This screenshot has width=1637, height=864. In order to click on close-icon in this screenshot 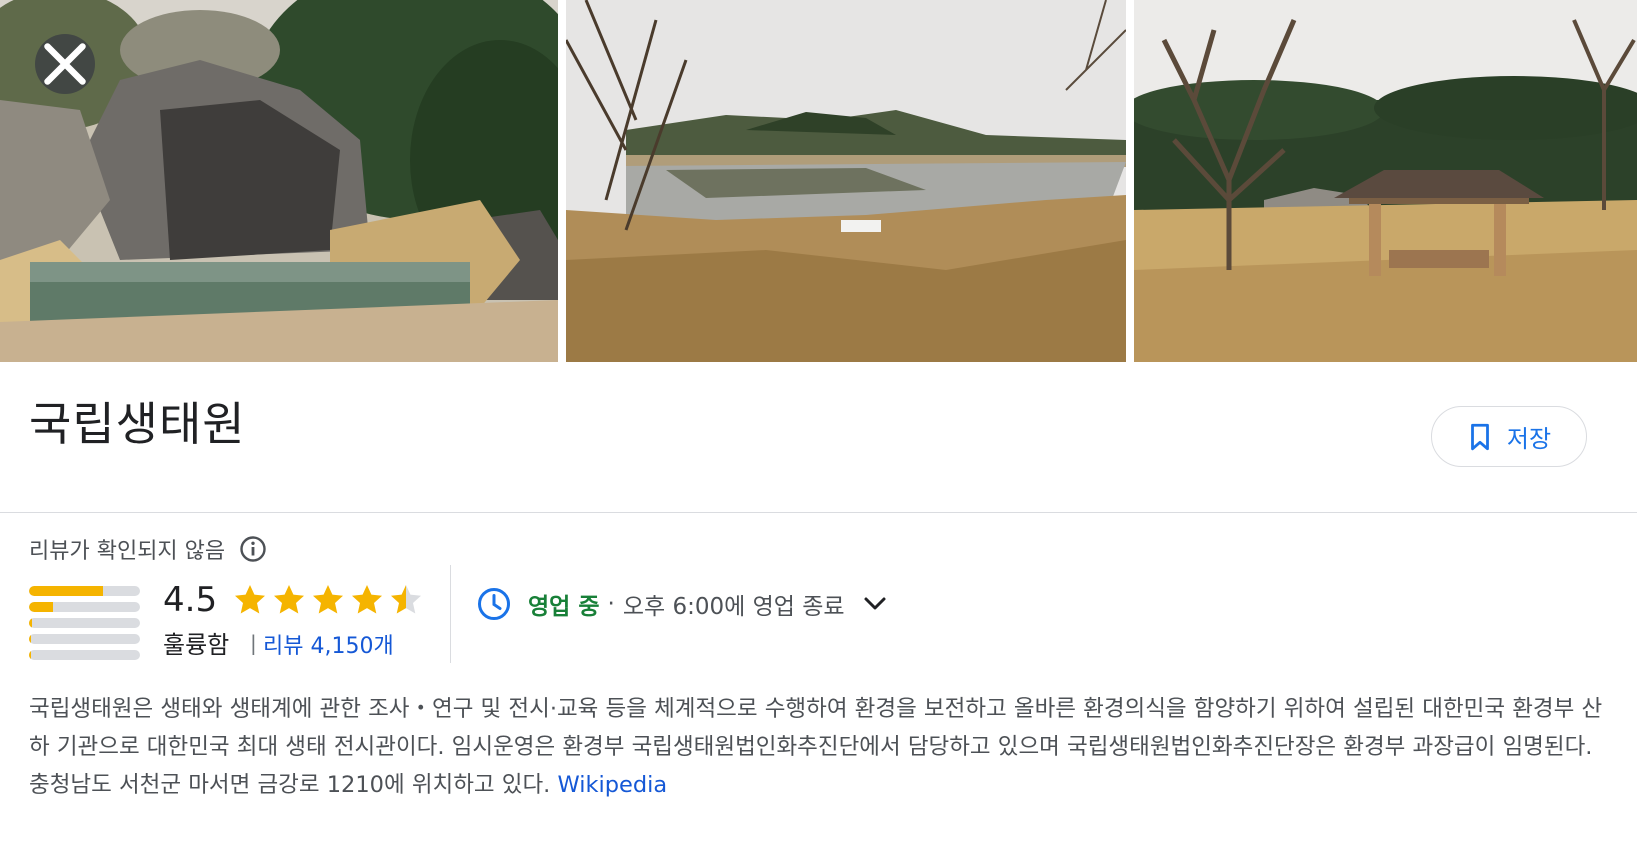, I will do `click(65, 64)`.